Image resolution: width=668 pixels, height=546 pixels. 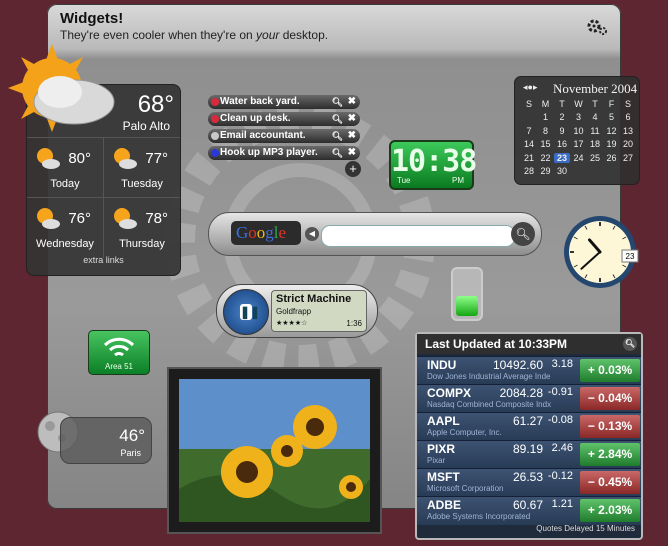 I want to click on todo-label: Hook up MP3 player., so click(x=269, y=152).